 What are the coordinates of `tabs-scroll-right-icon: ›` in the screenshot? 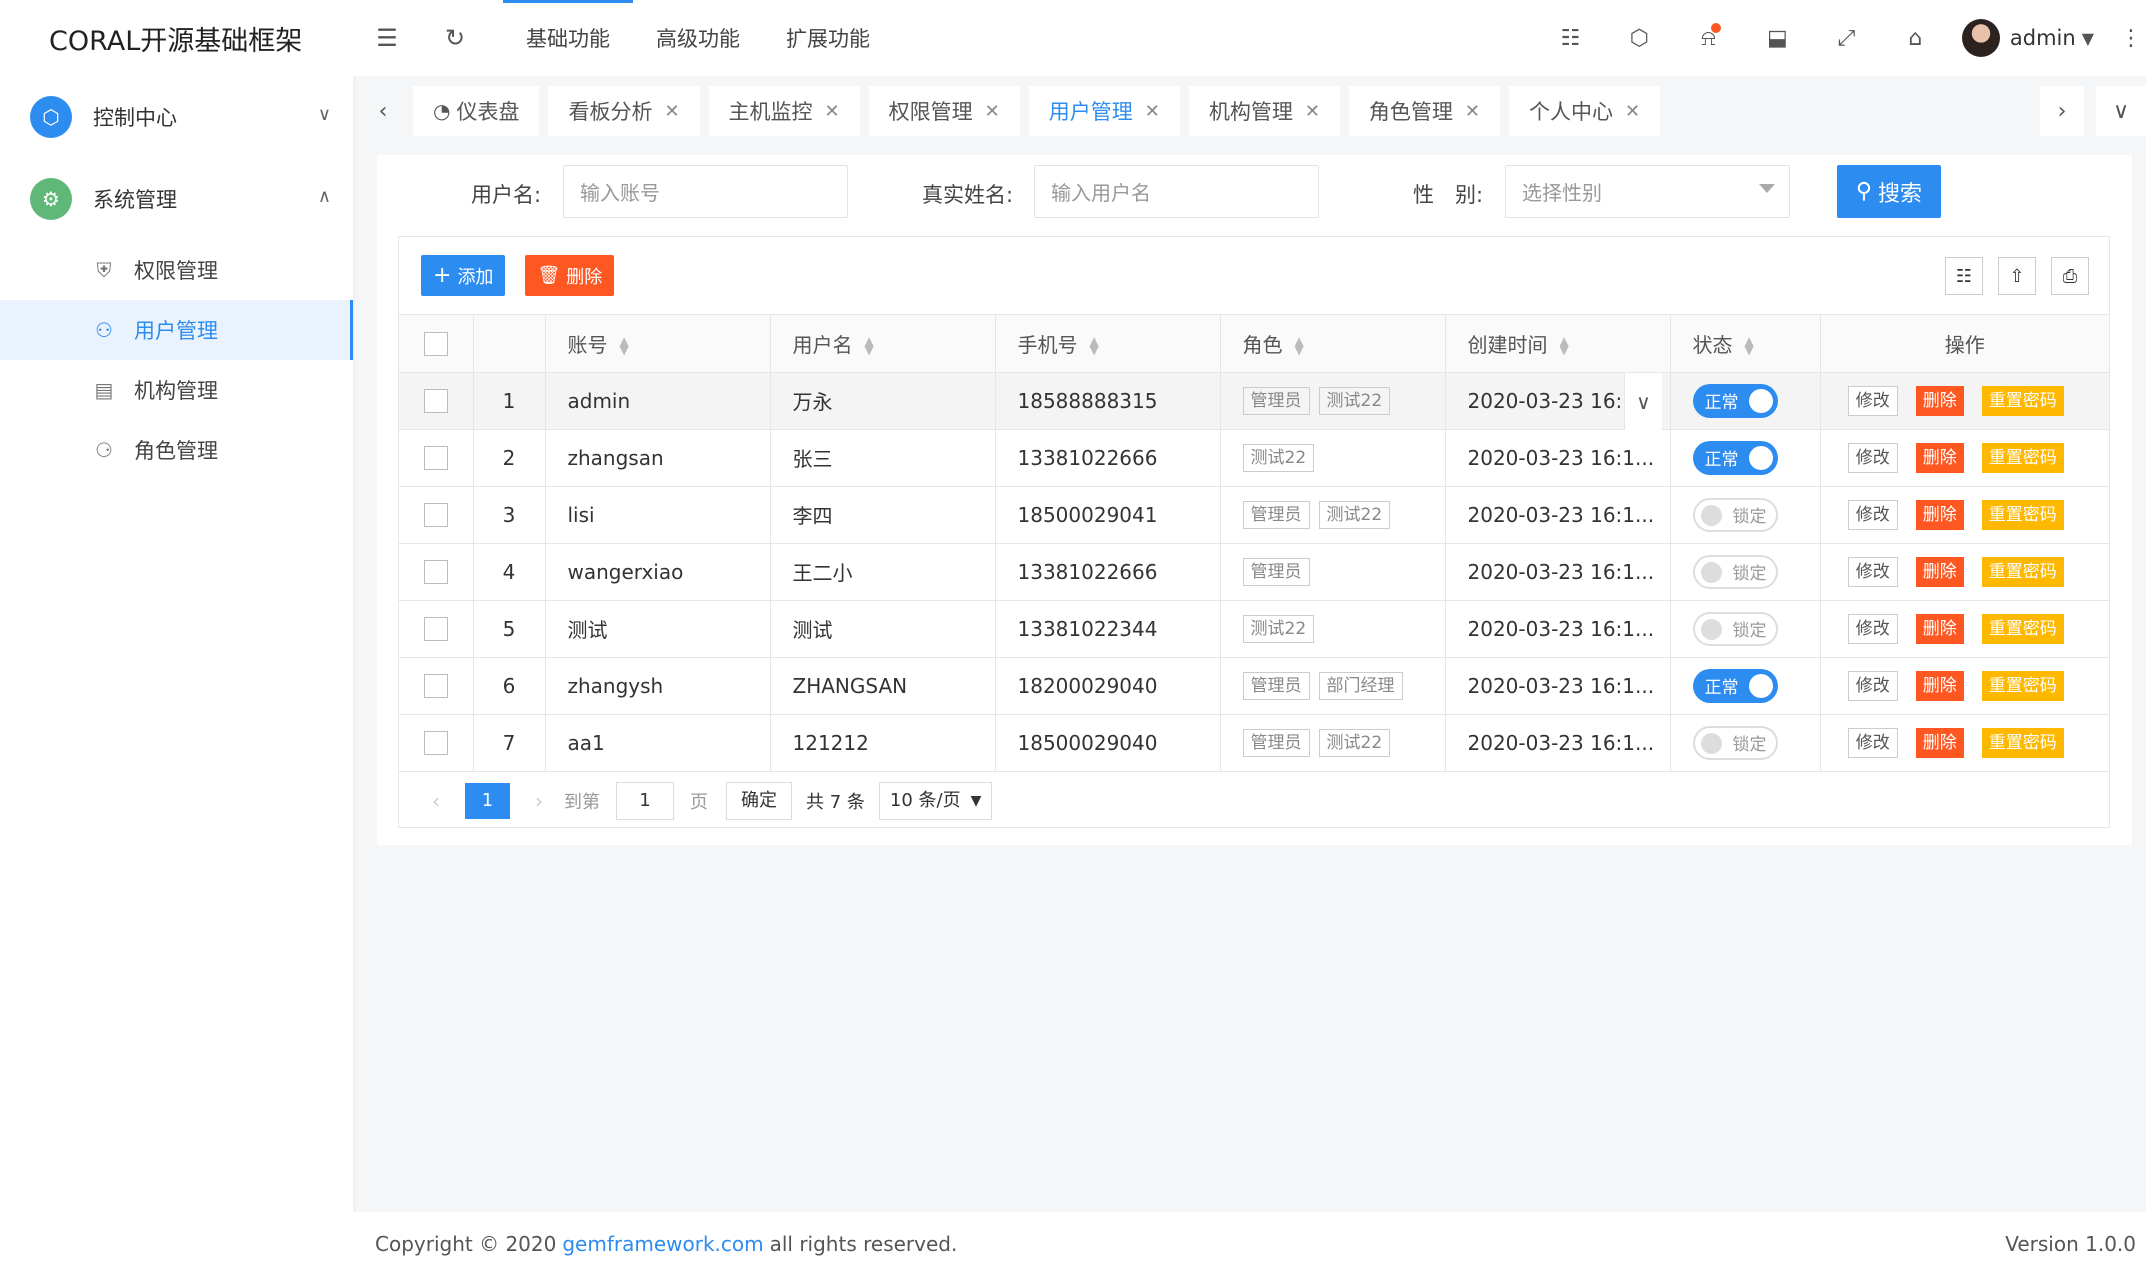 It's located at (2062, 111).